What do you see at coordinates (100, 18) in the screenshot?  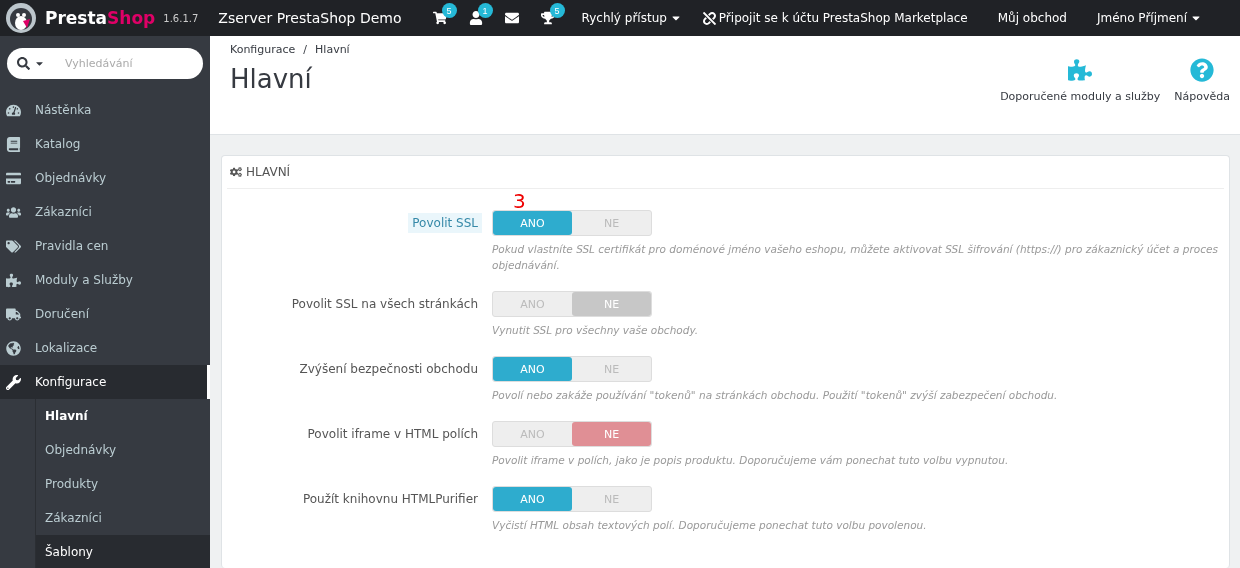 I see `brand-name: PrestaShop` at bounding box center [100, 18].